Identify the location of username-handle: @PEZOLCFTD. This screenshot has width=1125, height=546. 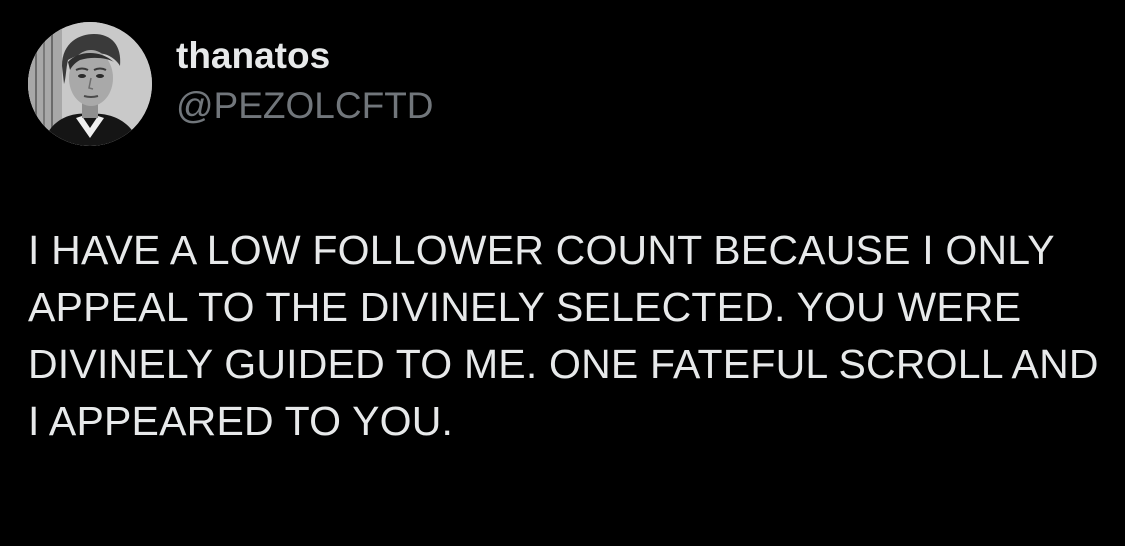
(305, 106).